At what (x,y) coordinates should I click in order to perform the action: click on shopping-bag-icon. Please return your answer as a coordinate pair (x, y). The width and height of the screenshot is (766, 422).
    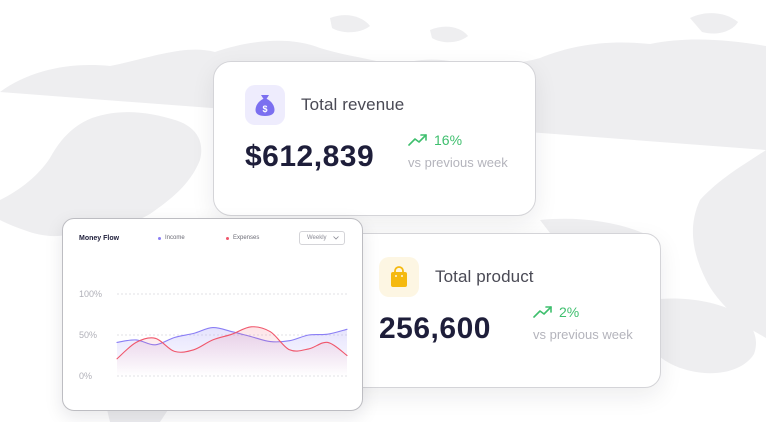
    Looking at the image, I should click on (399, 277).